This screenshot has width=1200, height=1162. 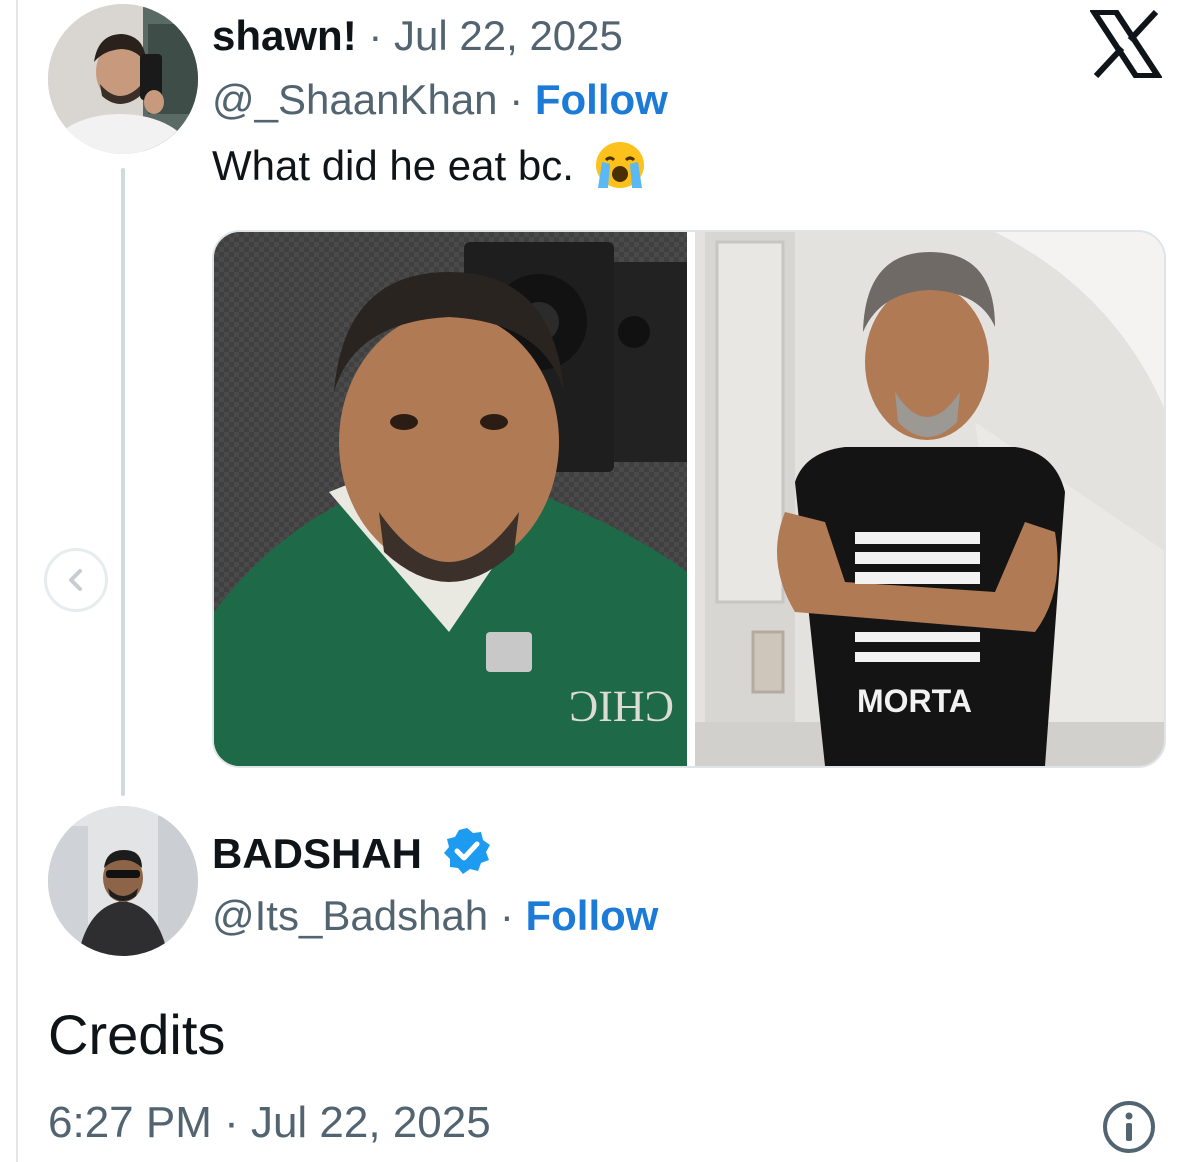 I want to click on left-border, so click(x=17, y=581).